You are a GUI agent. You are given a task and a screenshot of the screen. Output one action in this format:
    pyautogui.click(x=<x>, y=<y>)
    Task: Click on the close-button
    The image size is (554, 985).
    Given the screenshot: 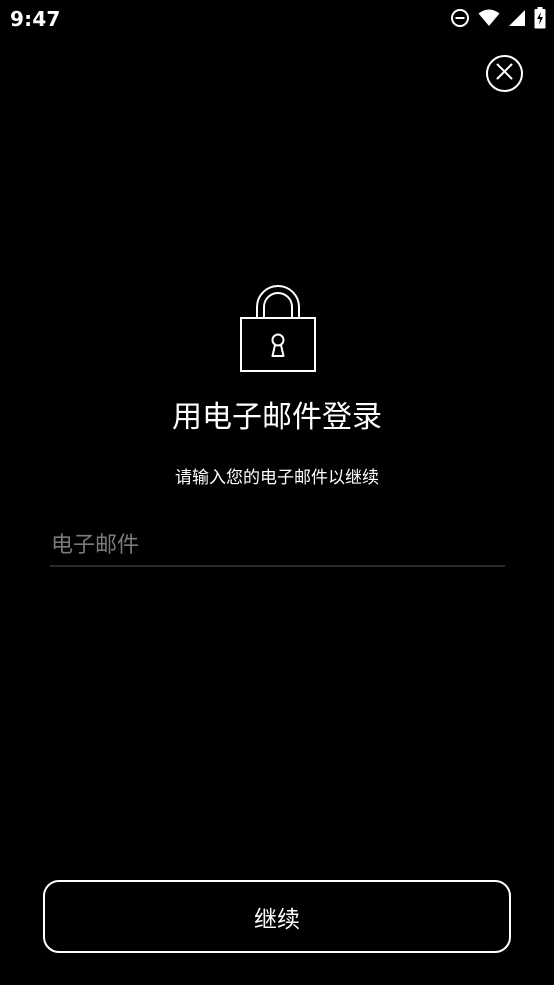 What is the action you would take?
    pyautogui.click(x=504, y=73)
    